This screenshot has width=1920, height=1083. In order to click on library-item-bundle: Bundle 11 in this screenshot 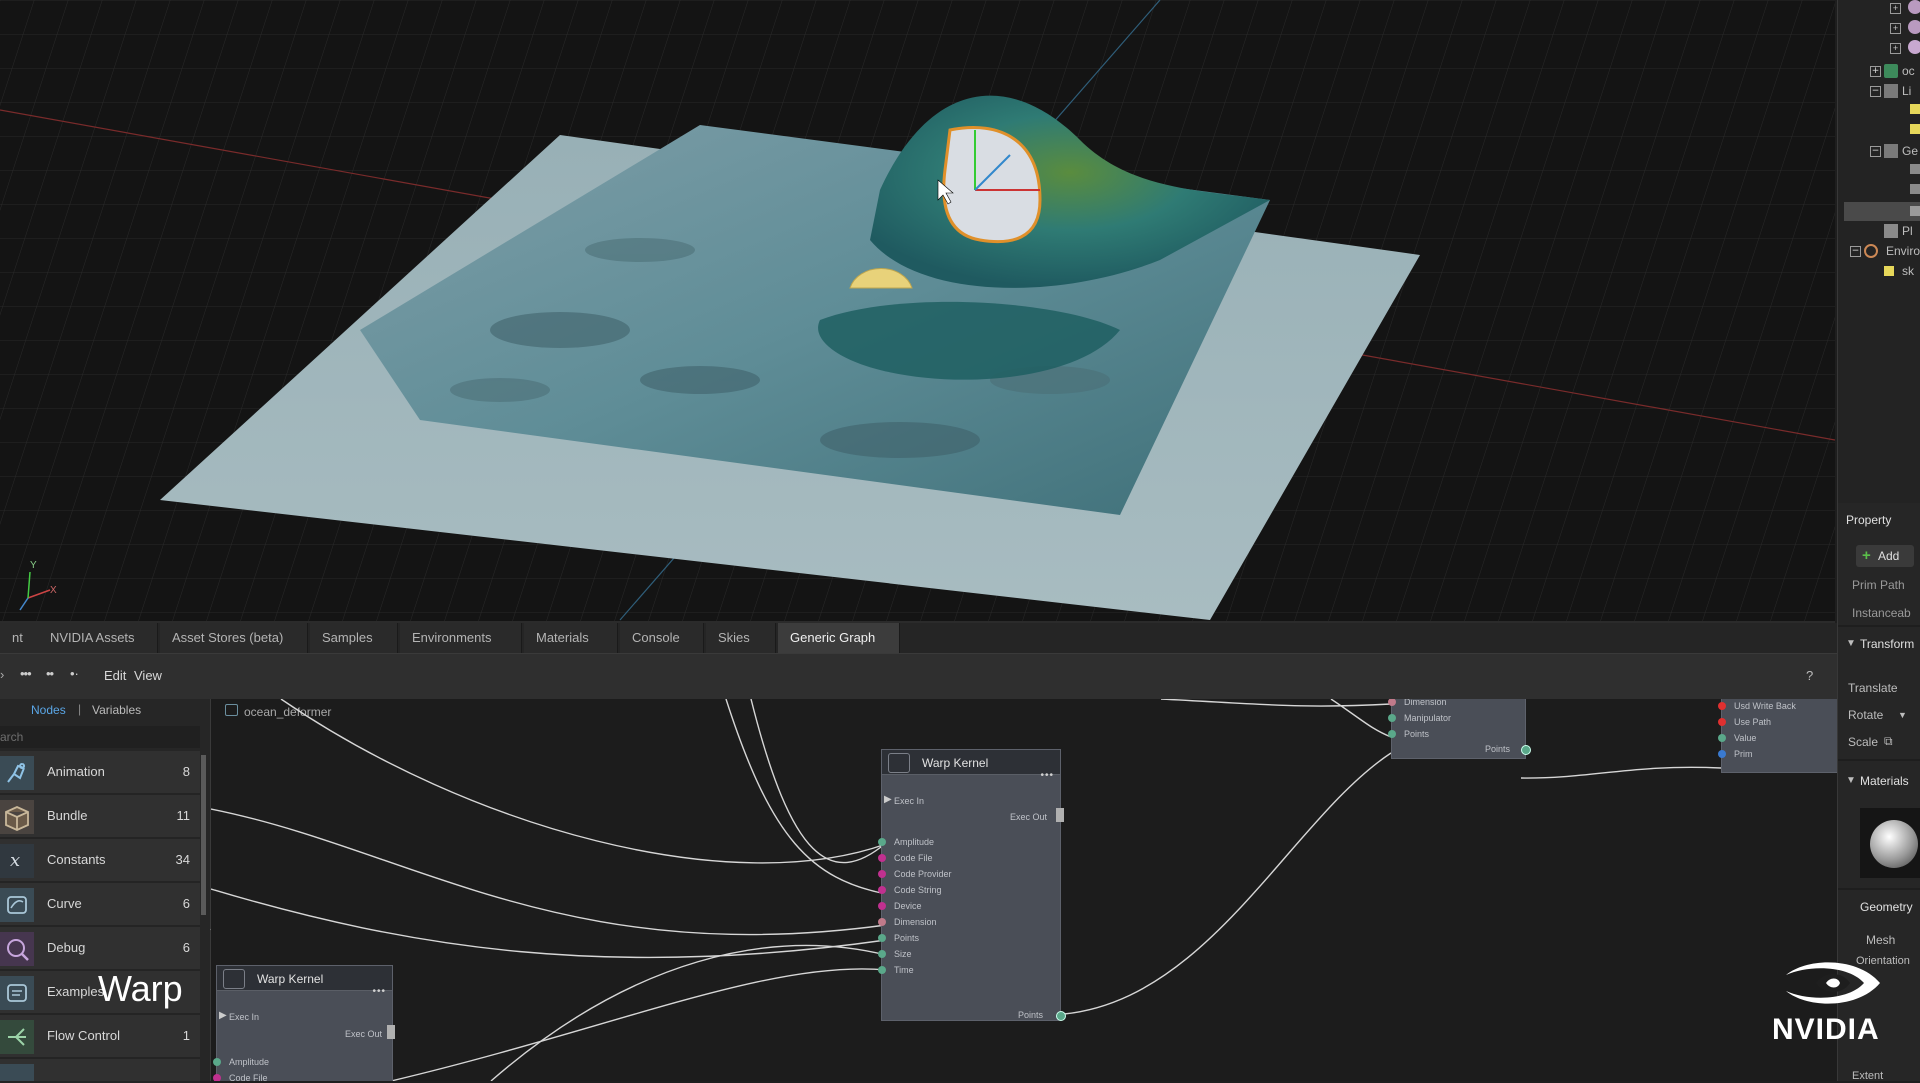, I will do `click(100, 817)`.